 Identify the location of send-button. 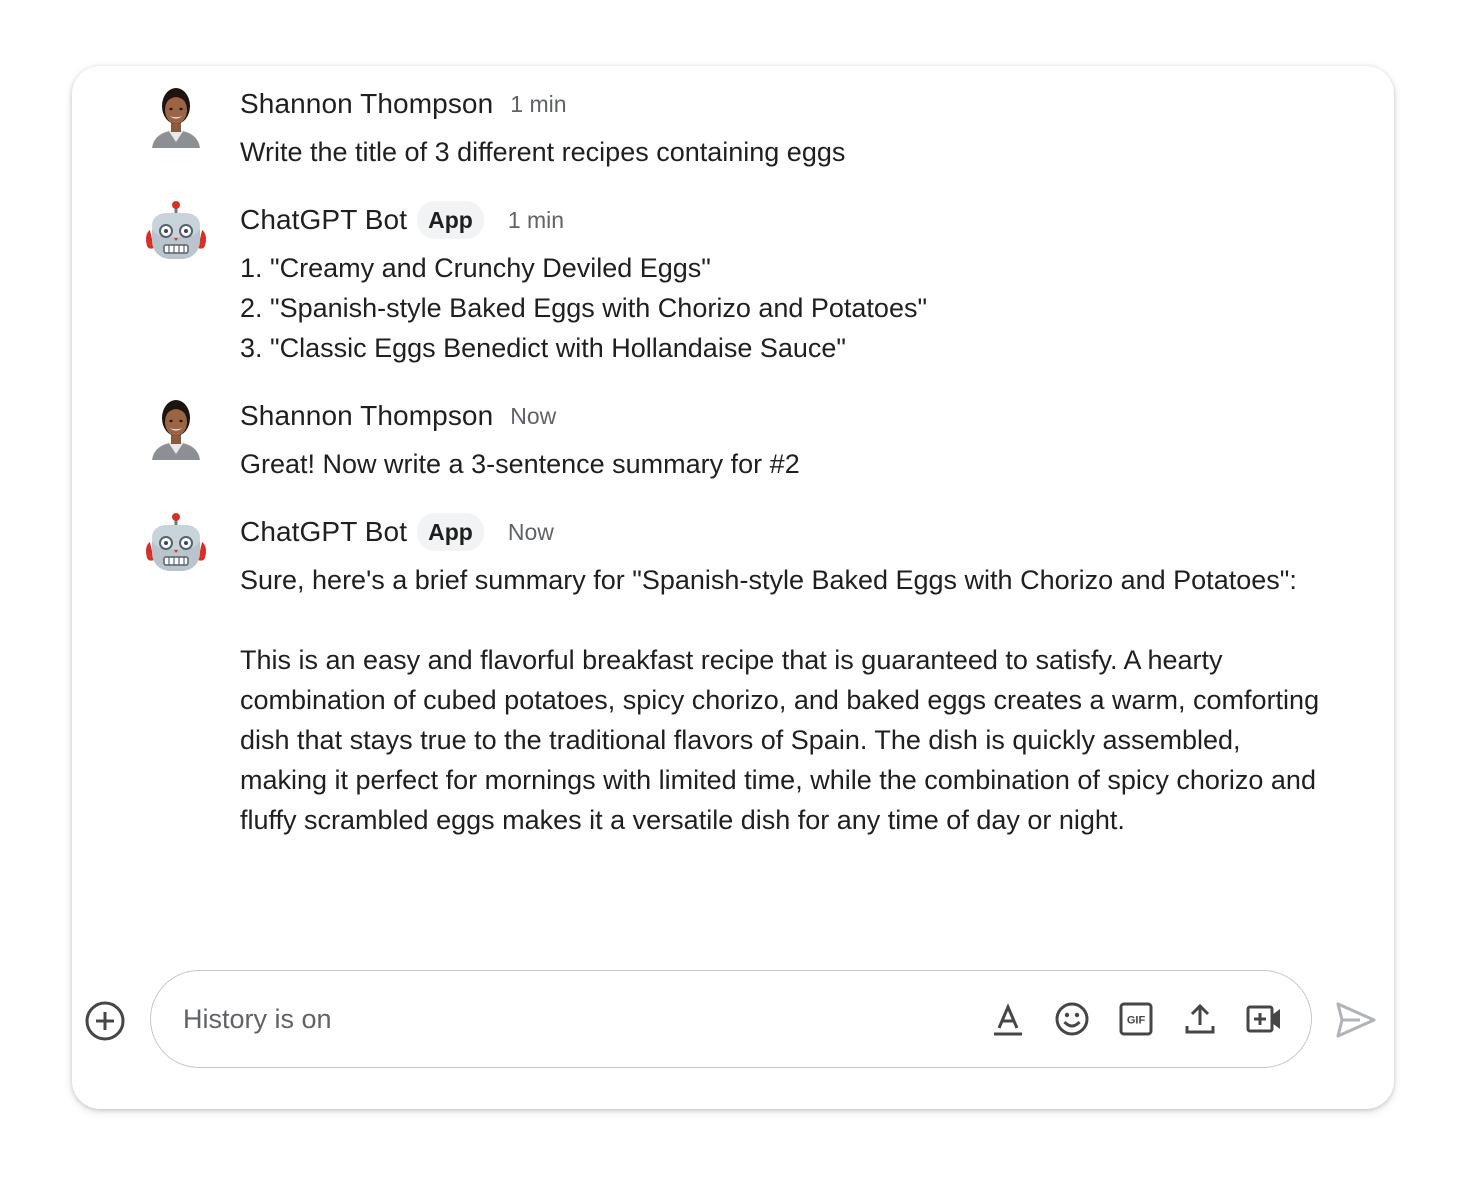
(1356, 1020).